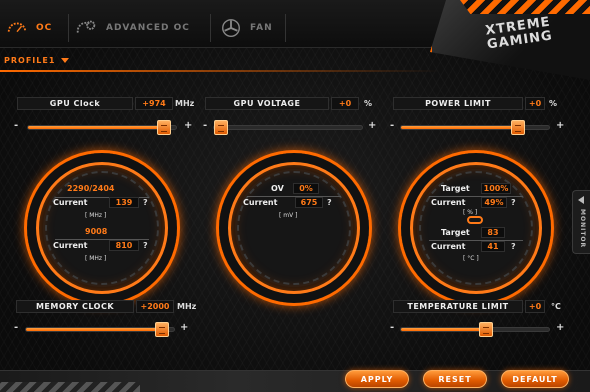 Image resolution: width=590 pixels, height=392 pixels. Describe the element at coordinates (30, 60) in the screenshot. I see `profile-label: PROFILE1` at that location.